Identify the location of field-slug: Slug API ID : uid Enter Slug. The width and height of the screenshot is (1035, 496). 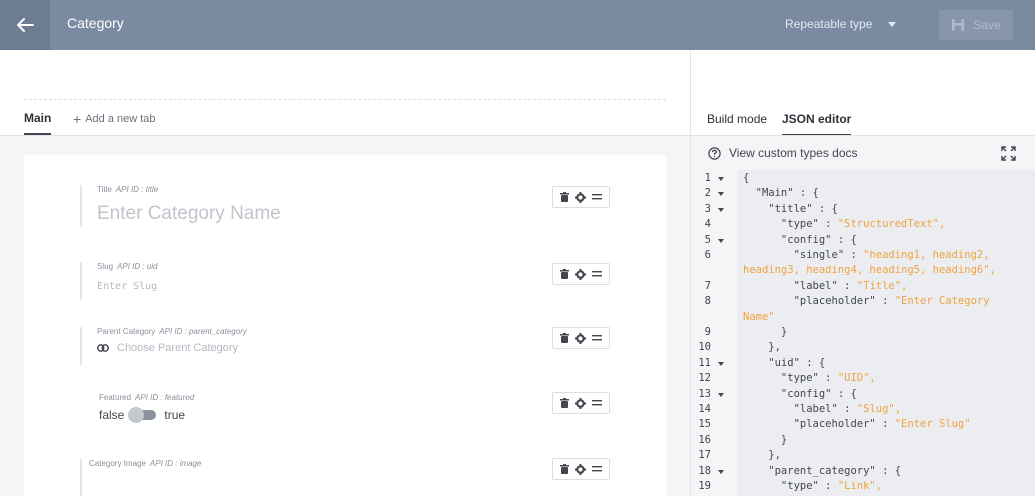
(118, 281).